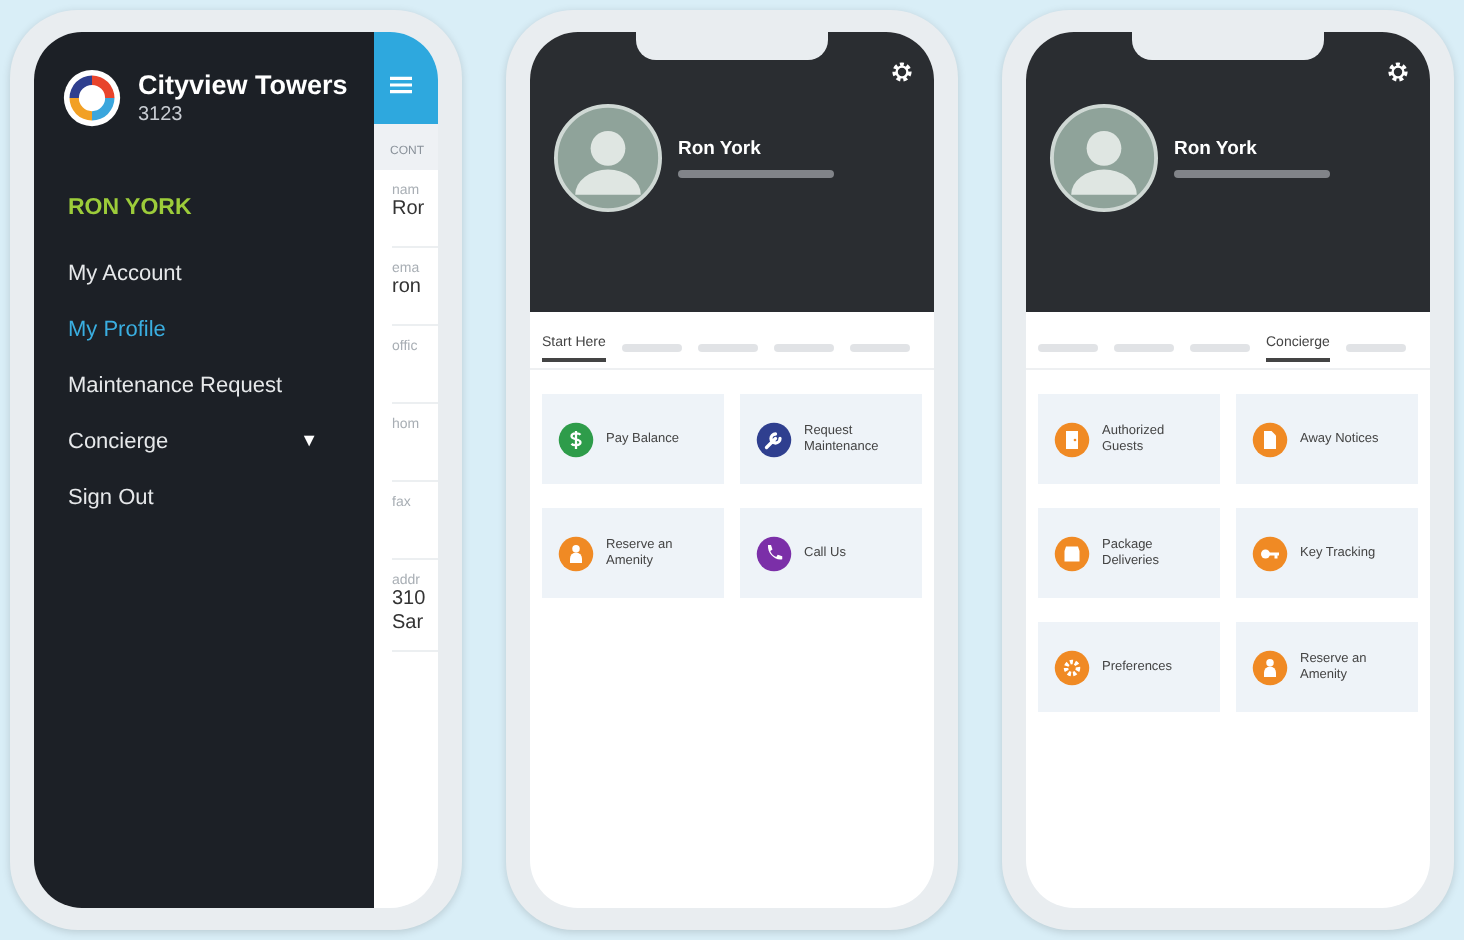  What do you see at coordinates (409, 210) in the screenshot?
I see `field-value: Ror` at bounding box center [409, 210].